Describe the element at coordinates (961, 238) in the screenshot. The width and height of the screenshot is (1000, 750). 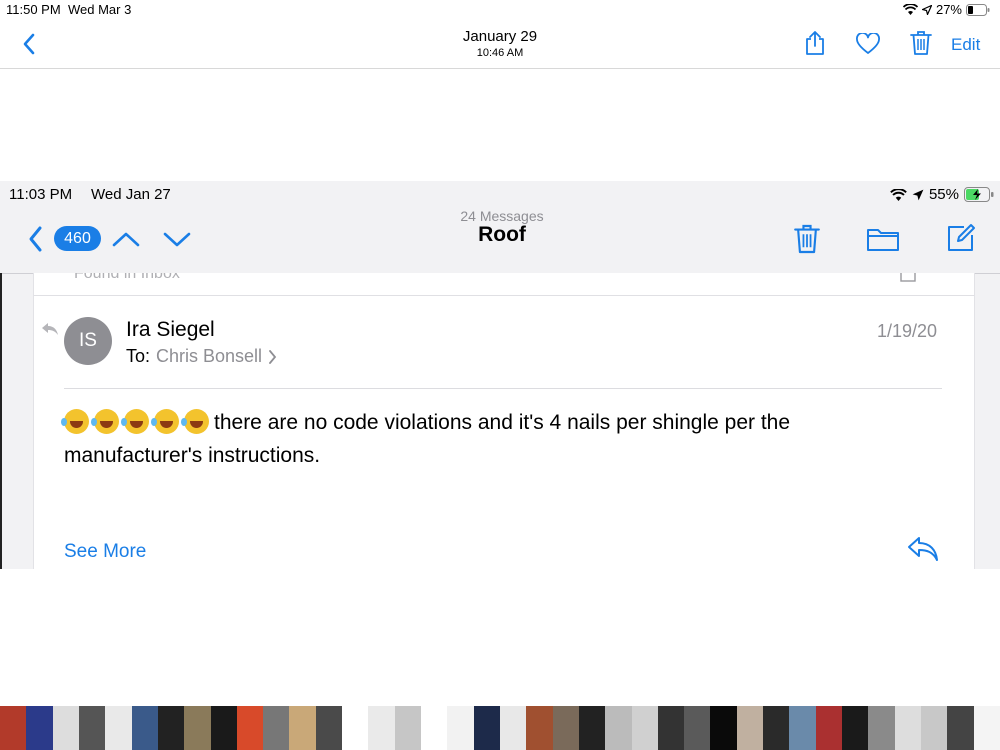
I see `compose-icon` at that location.